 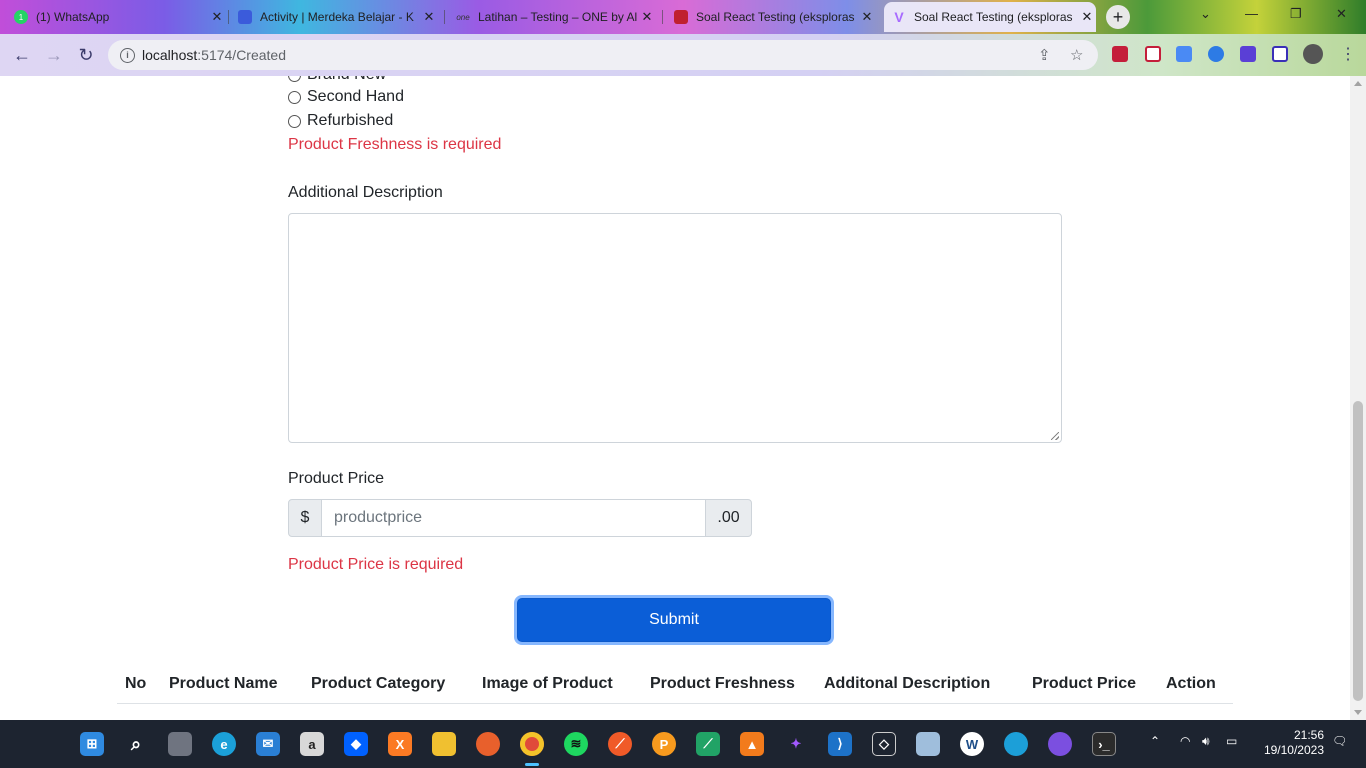 I want to click on browser-toolbar: ← → ↻ i localhost:5174/Created ⇪ ☆ ⋮, so click(x=683, y=55).